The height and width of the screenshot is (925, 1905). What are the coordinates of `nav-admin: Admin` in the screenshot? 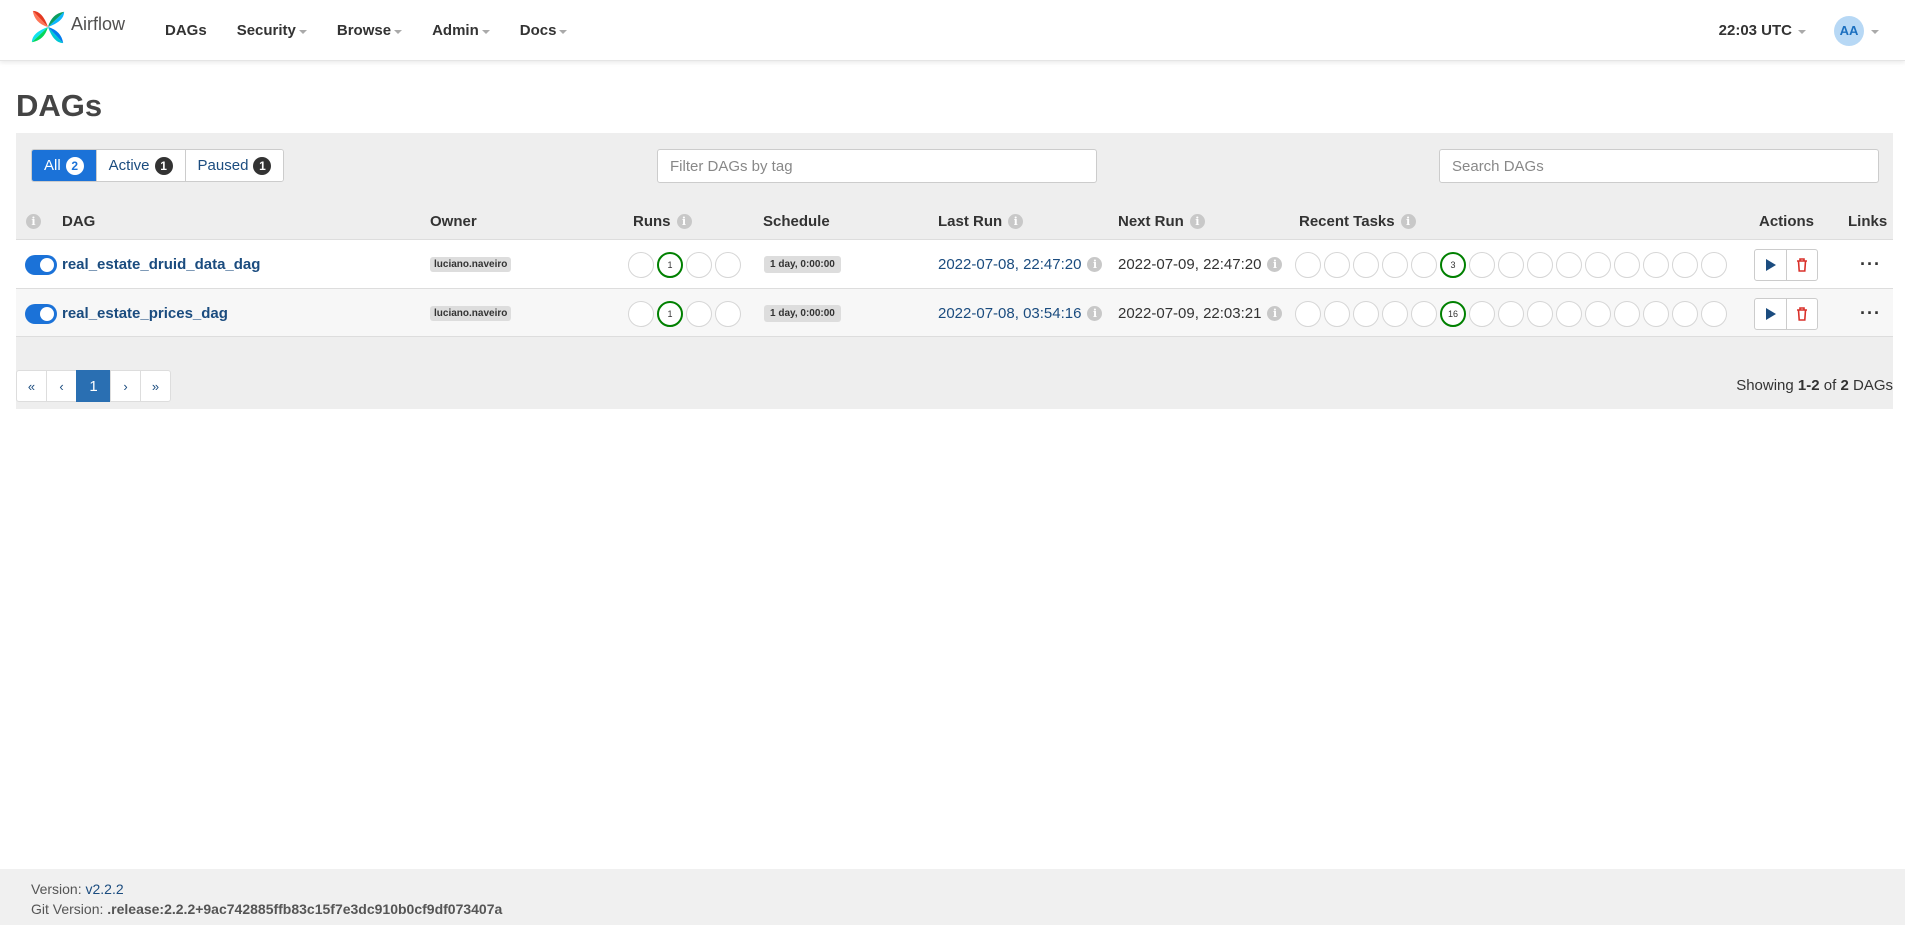 It's located at (461, 30).